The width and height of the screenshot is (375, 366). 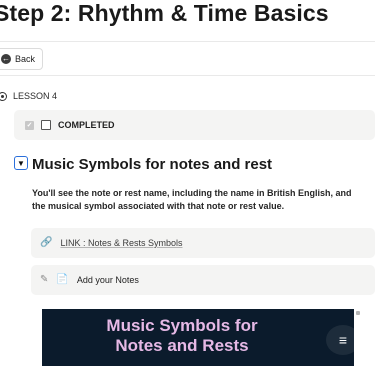 I want to click on video-title: Music Symbols for Notes and Rests, so click(x=182, y=336).